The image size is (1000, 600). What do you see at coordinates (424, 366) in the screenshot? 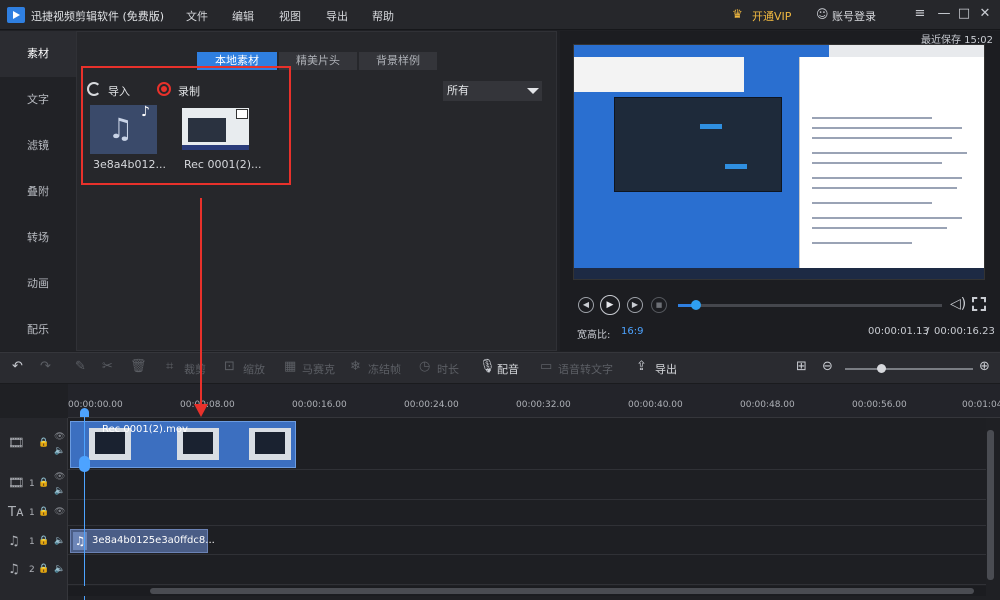
I see `clock-icon: ◷` at bounding box center [424, 366].